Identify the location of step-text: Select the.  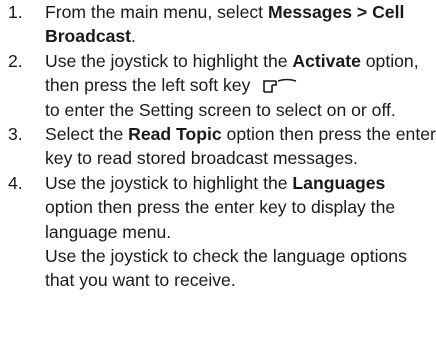
(87, 134).